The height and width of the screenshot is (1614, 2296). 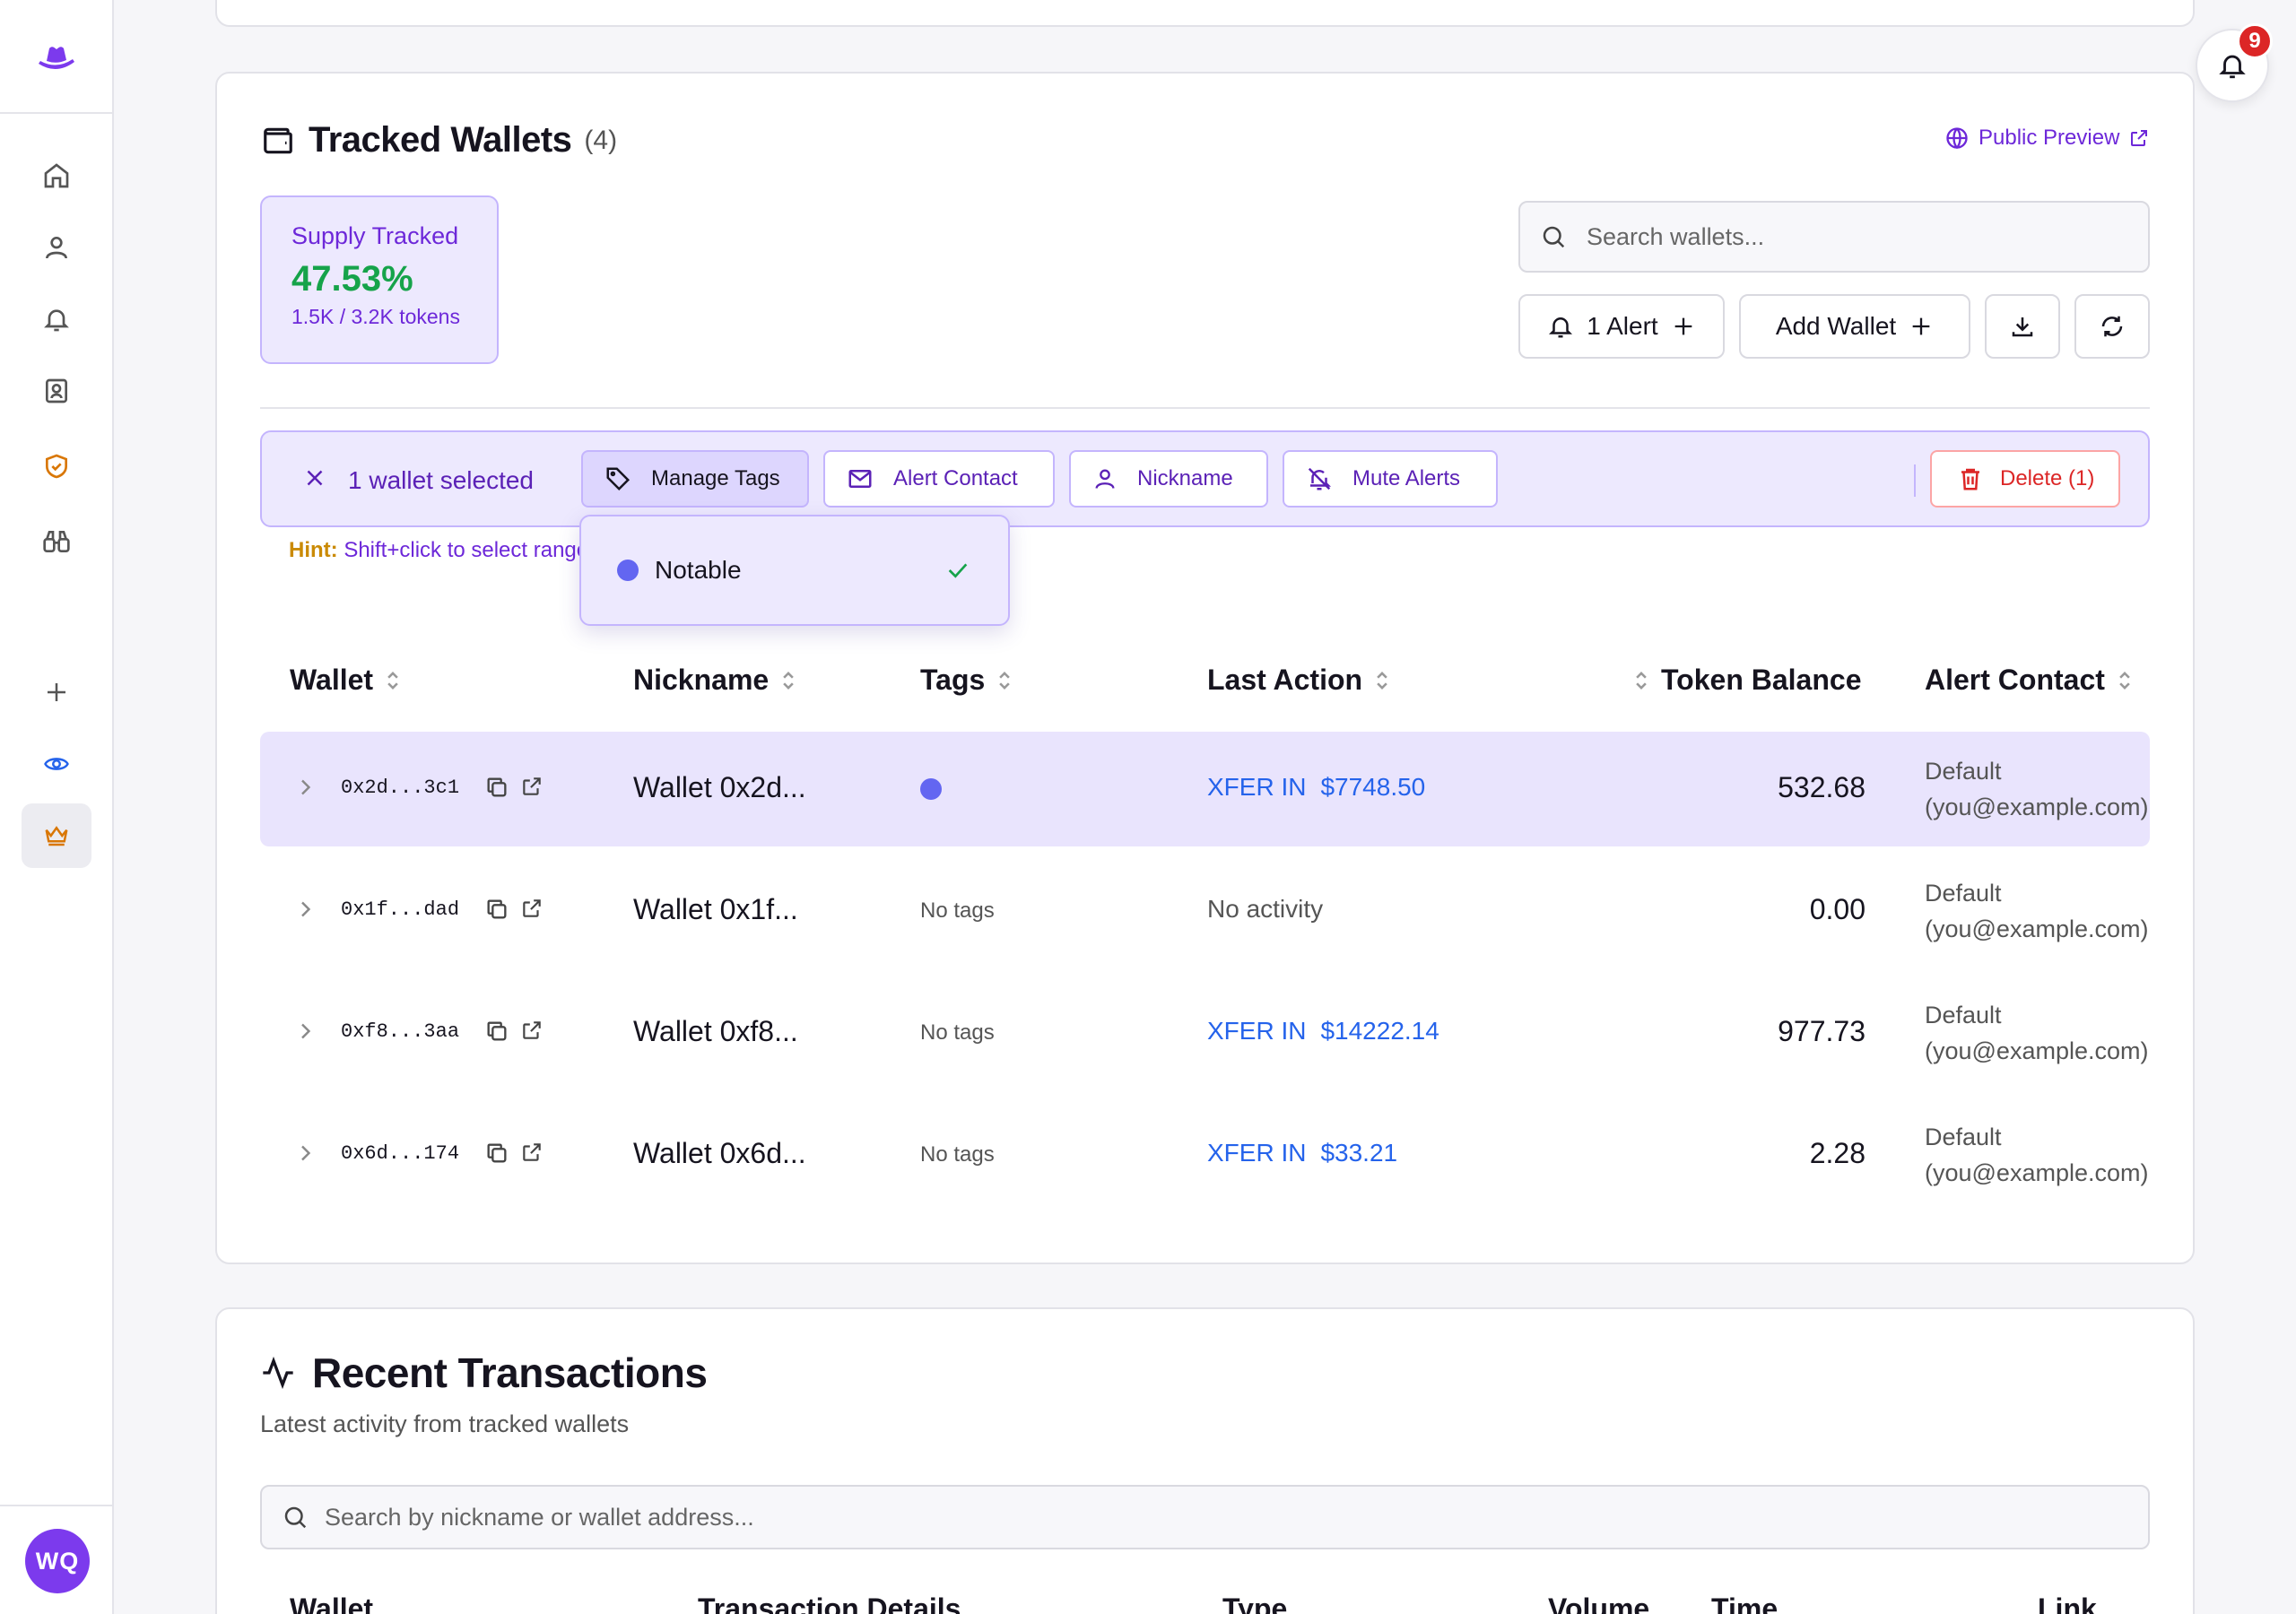 I want to click on binoculars-icon, so click(x=56, y=541).